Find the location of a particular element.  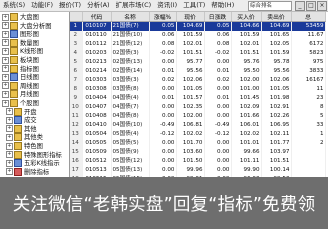

column-header-volume: 总 is located at coordinates (308, 17).